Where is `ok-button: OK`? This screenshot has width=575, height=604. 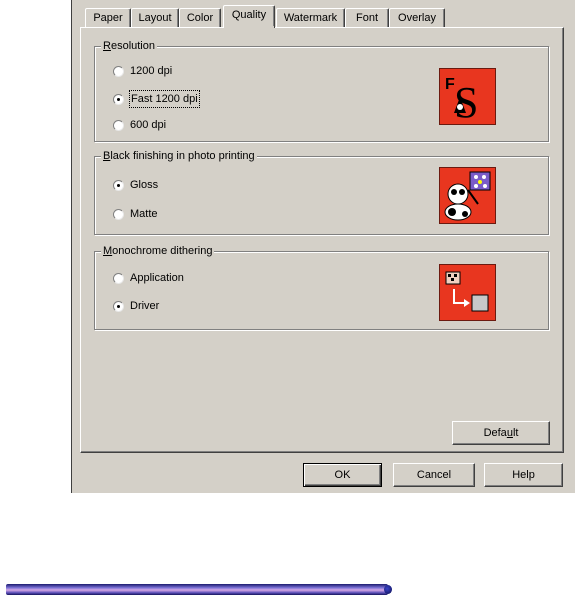 ok-button: OK is located at coordinates (342, 475).